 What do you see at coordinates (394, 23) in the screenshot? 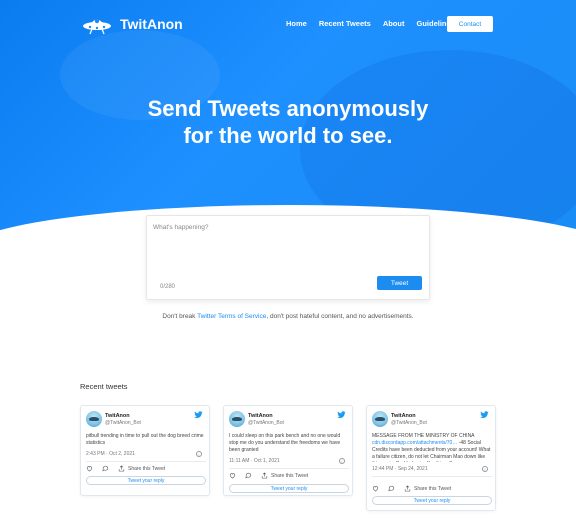
I see `nav-about: About` at bounding box center [394, 23].